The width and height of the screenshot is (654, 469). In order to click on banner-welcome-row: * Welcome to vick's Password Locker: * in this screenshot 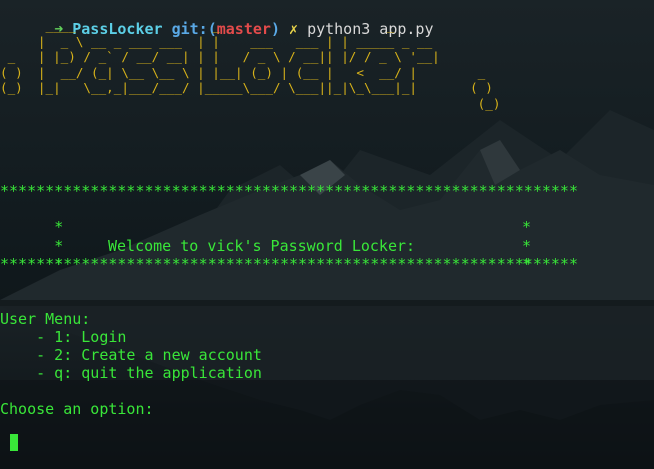, I will do `click(267, 237)`.